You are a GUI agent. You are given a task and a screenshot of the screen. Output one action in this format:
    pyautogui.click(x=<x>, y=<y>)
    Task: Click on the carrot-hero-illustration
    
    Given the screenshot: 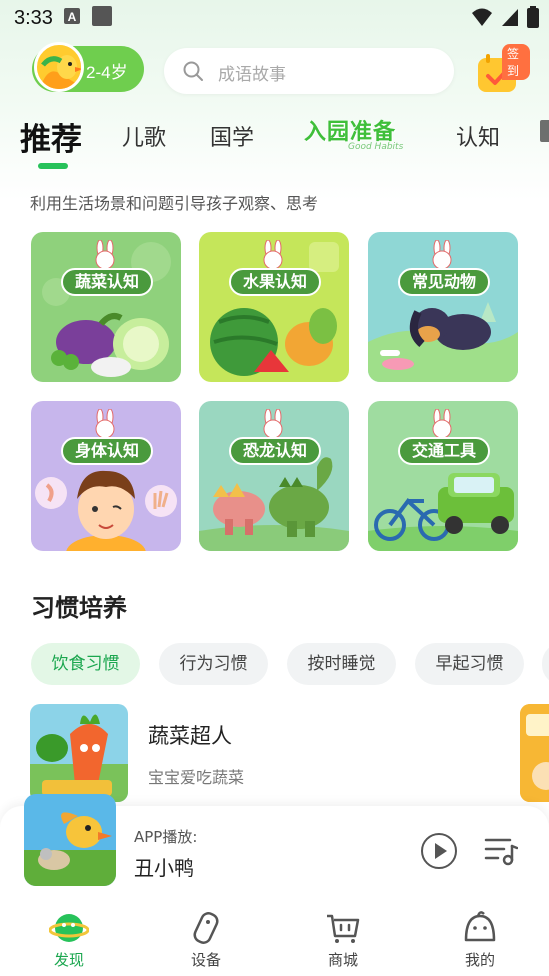 What is the action you would take?
    pyautogui.click(x=79, y=753)
    